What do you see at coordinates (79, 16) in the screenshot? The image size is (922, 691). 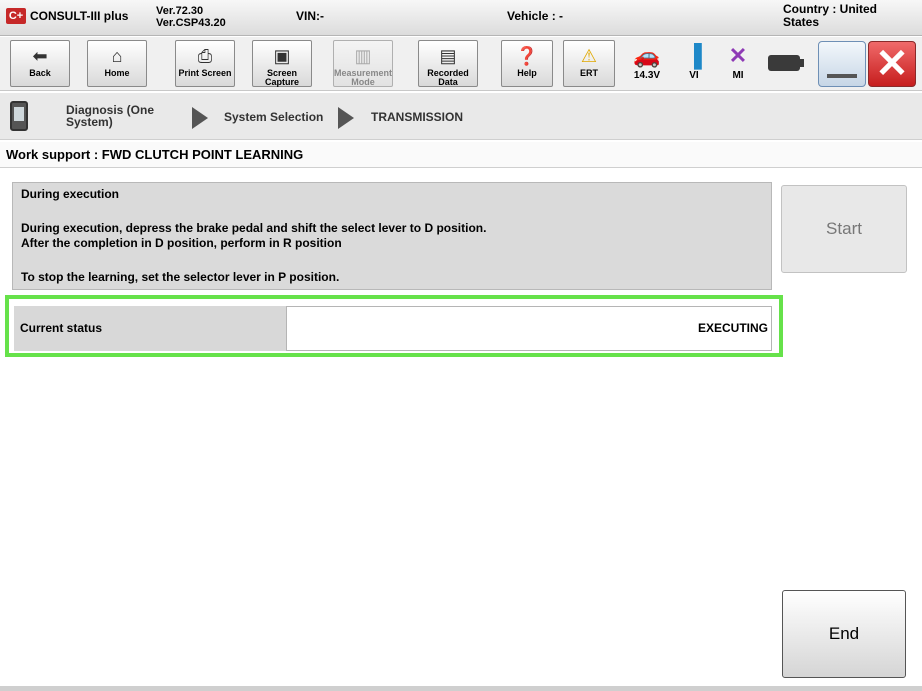 I see `app-name: CONSULT-III plus` at bounding box center [79, 16].